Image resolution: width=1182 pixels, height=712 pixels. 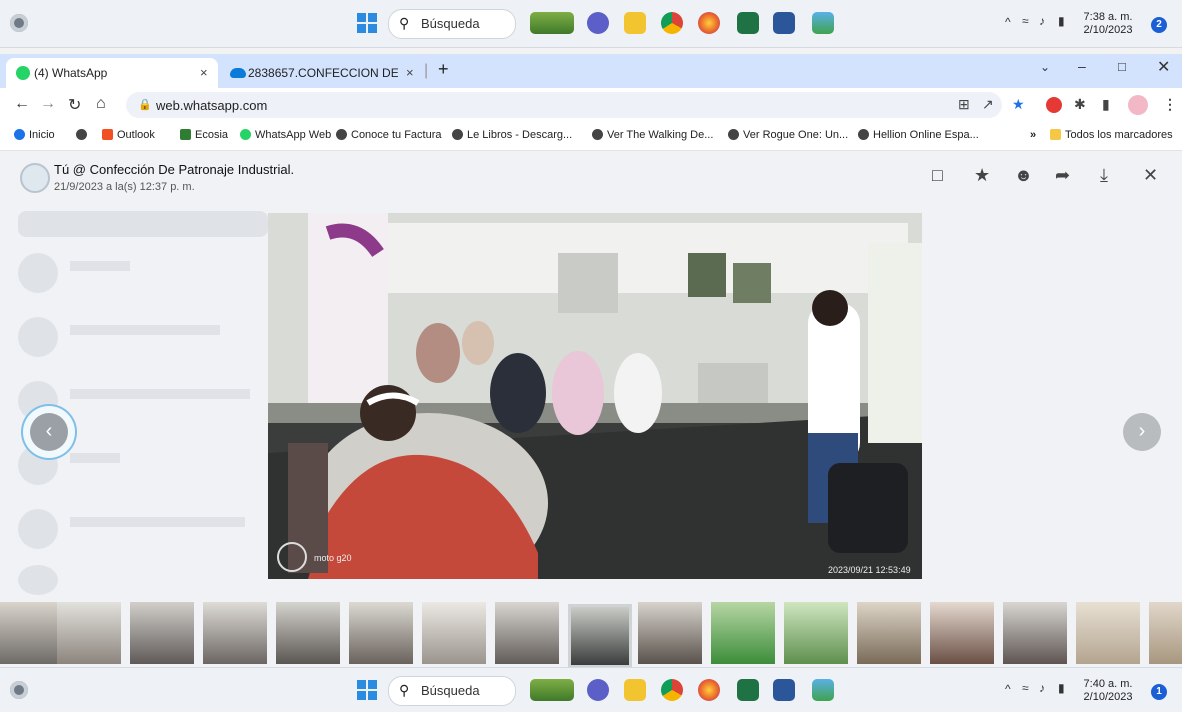 I want to click on media-thumbnail-selected, so click(x=600, y=636).